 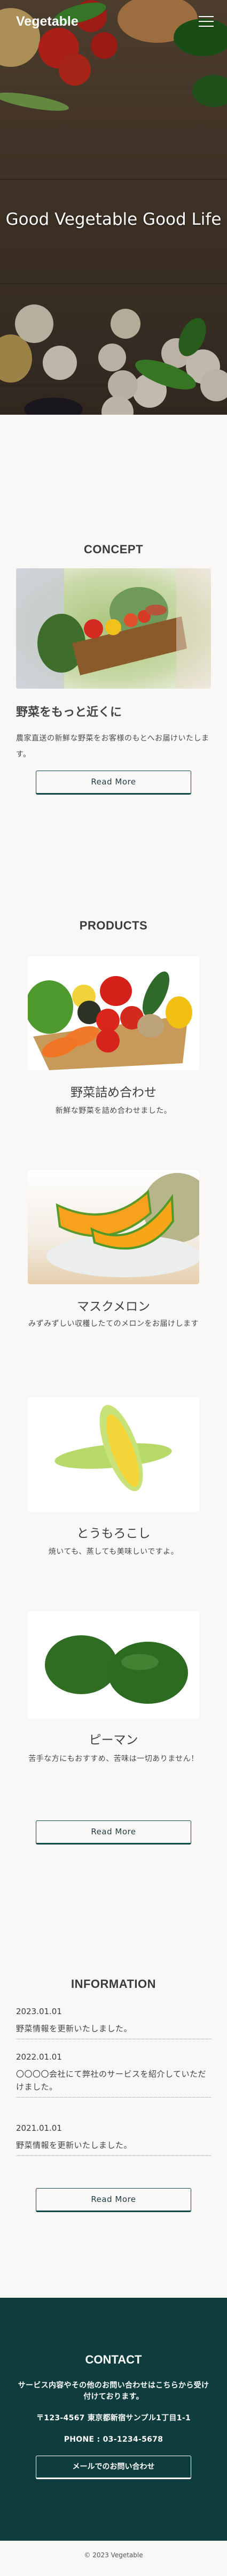 What do you see at coordinates (113, 2555) in the screenshot?
I see `footer-copyright: © 2023 Vegetable` at bounding box center [113, 2555].